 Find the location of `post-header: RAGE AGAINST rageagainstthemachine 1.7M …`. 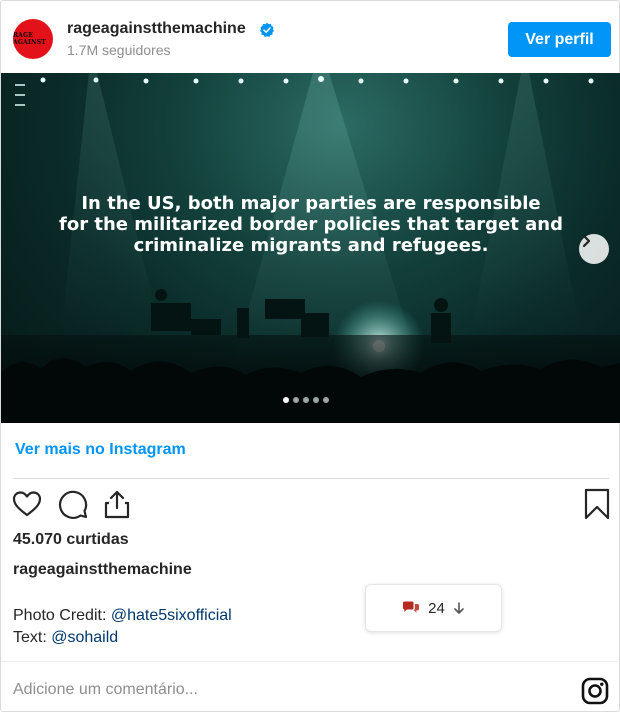

post-header: RAGE AGAINST rageagainstthemachine 1.7M … is located at coordinates (310, 37).